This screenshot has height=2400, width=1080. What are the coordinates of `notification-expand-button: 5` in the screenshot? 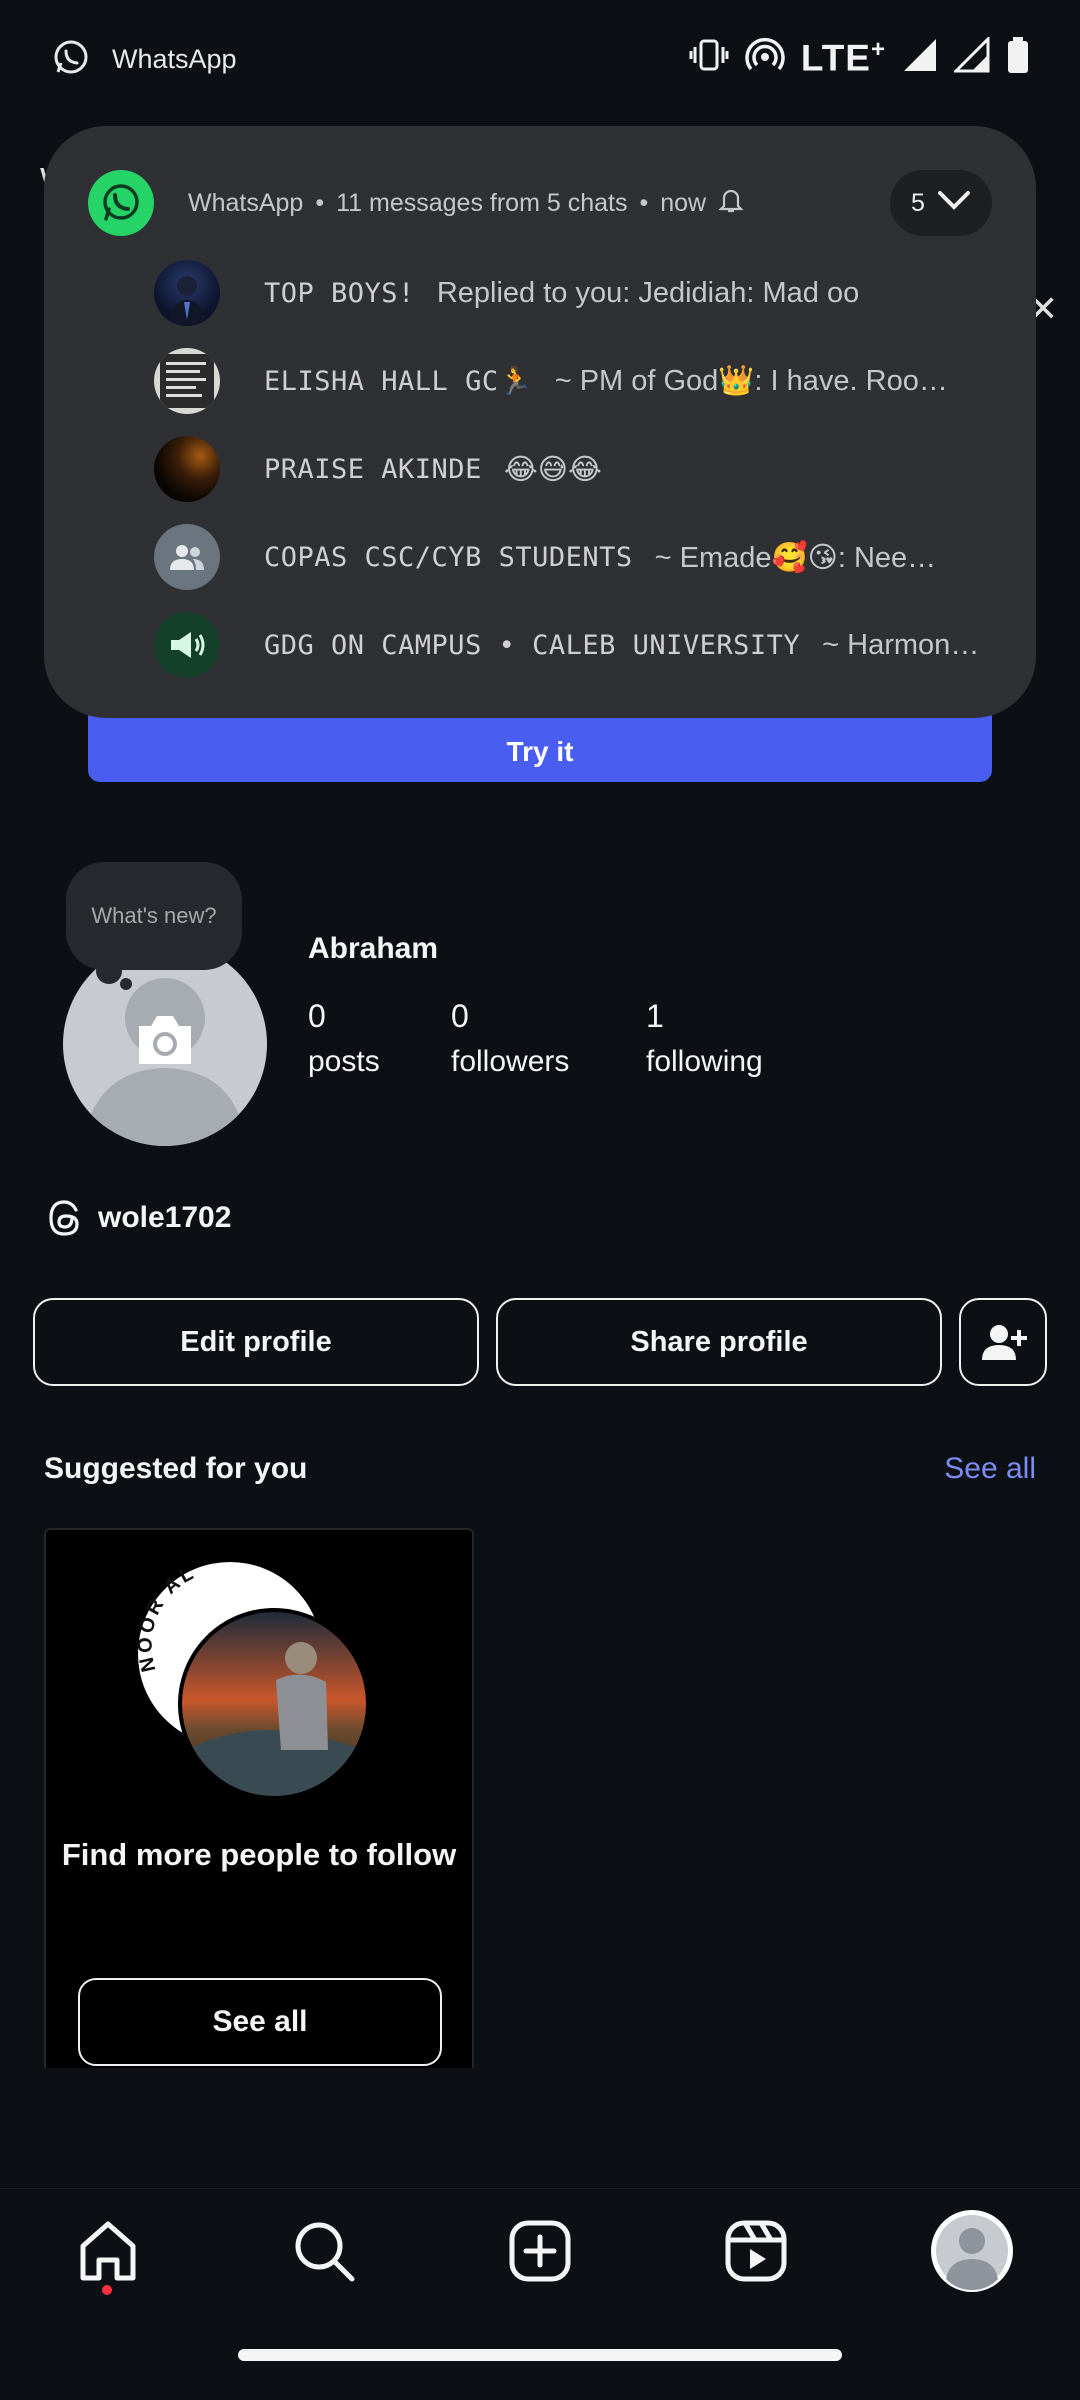 It's located at (941, 203).